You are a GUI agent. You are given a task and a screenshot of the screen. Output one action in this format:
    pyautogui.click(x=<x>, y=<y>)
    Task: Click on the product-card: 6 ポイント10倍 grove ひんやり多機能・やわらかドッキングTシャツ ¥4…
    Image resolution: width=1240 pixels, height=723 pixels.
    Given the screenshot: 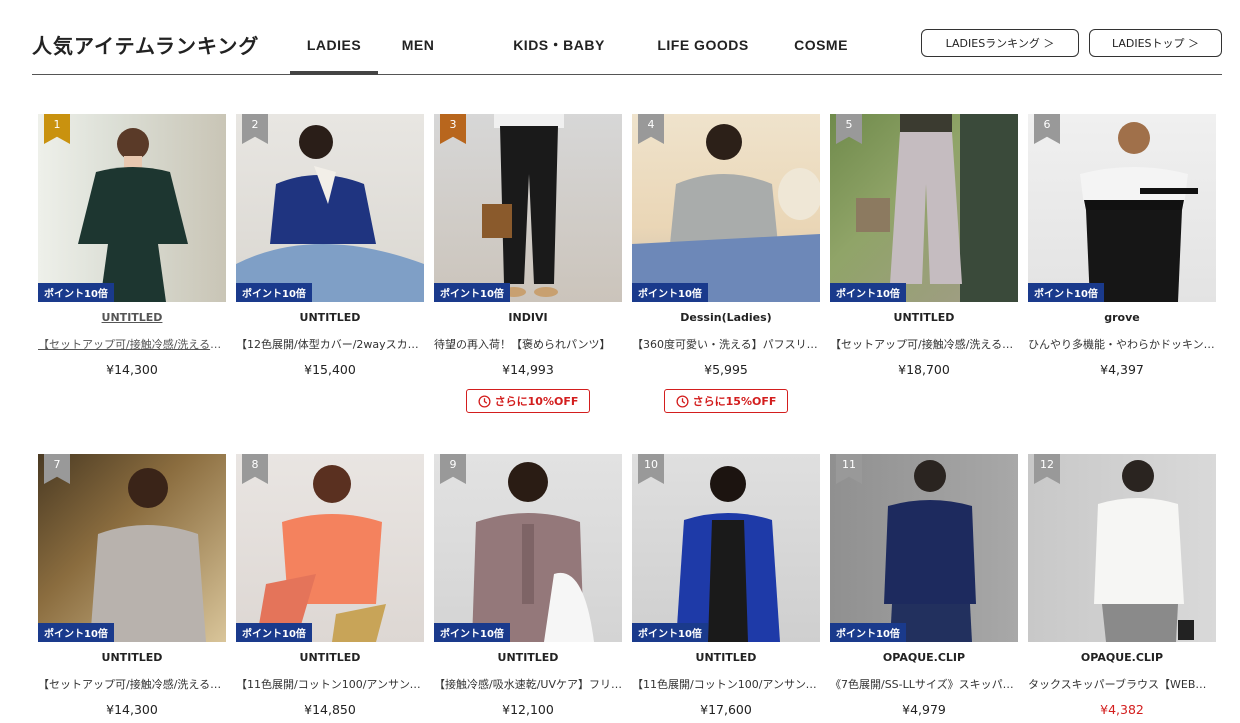 What is the action you would take?
    pyautogui.click(x=1122, y=246)
    